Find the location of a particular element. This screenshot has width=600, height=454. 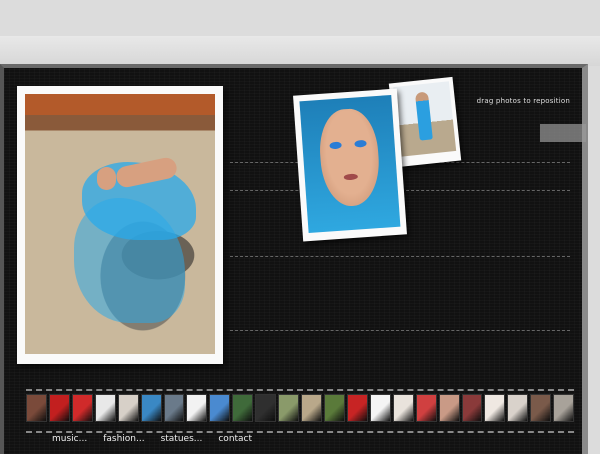

thumbnail-filmstrip is located at coordinates (300, 411).